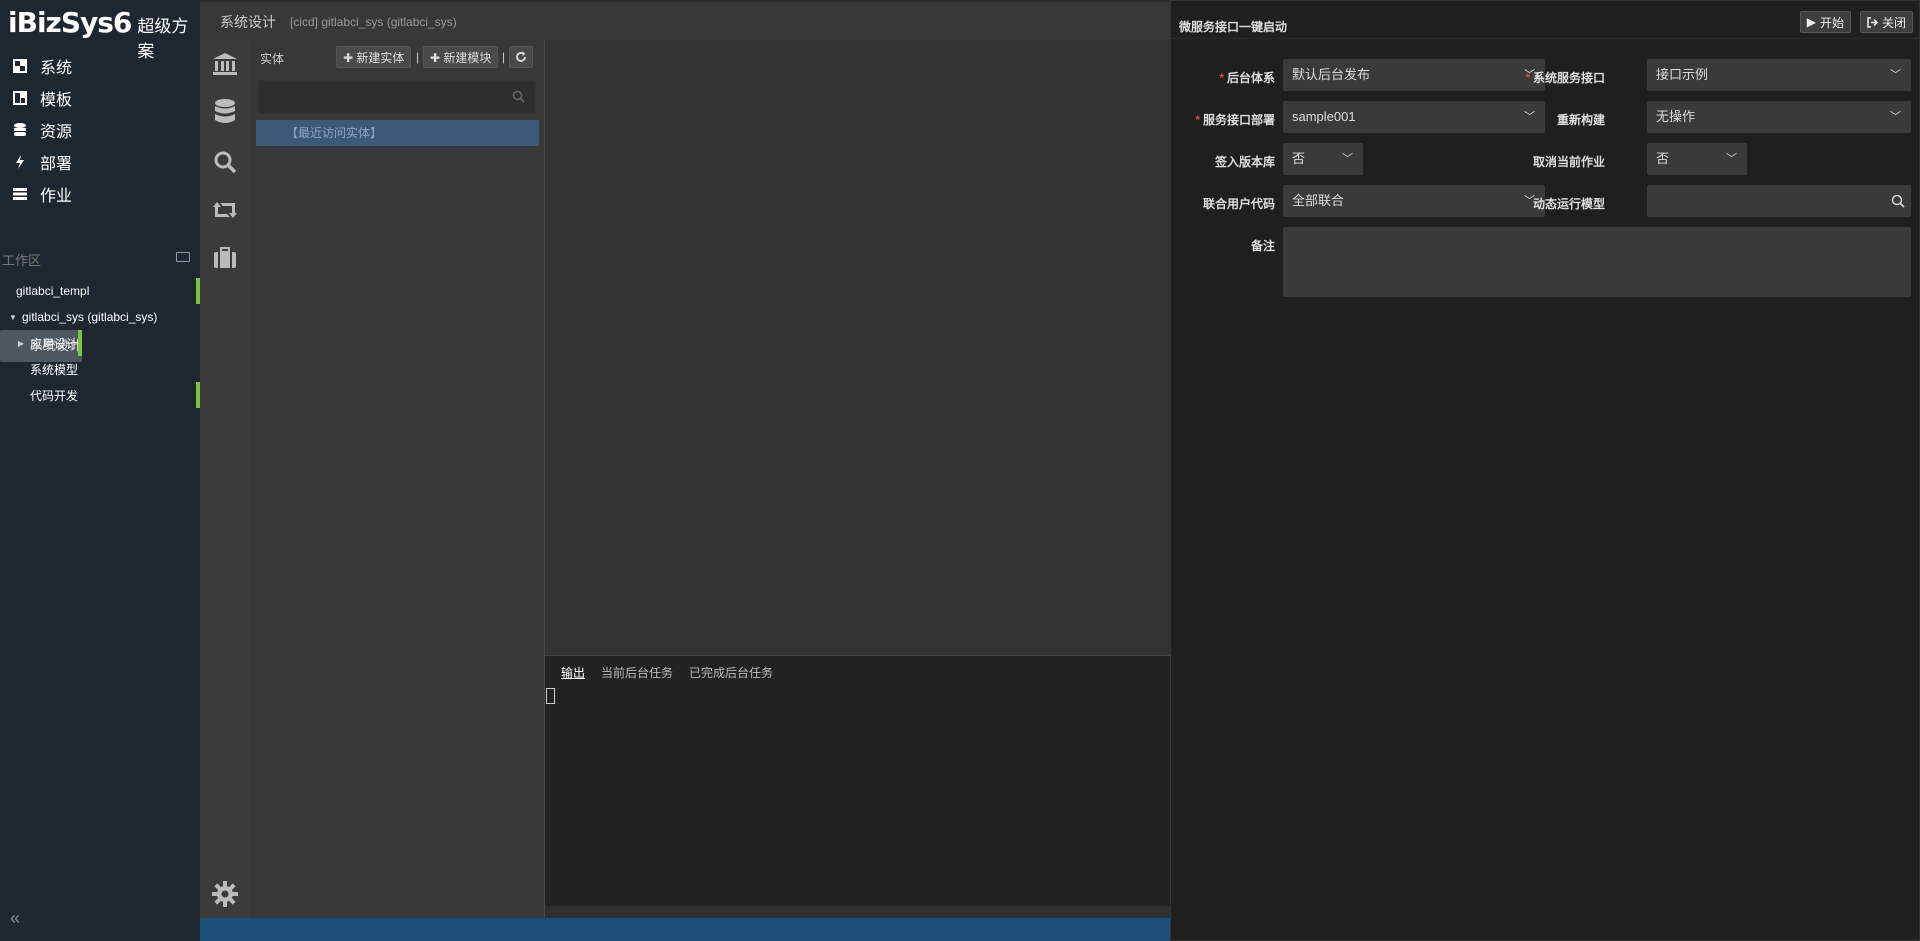 The image size is (1920, 941). I want to click on checkin-value: 否, so click(1299, 158).